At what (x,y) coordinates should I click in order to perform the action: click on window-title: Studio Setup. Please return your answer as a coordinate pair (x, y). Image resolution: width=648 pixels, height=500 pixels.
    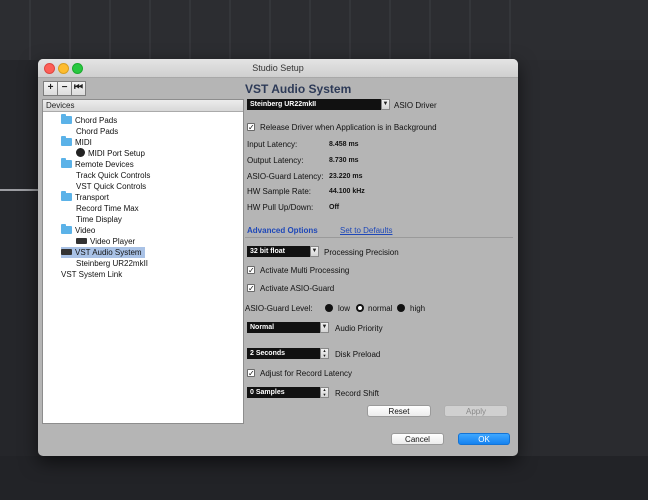
    Looking at the image, I should click on (278, 68).